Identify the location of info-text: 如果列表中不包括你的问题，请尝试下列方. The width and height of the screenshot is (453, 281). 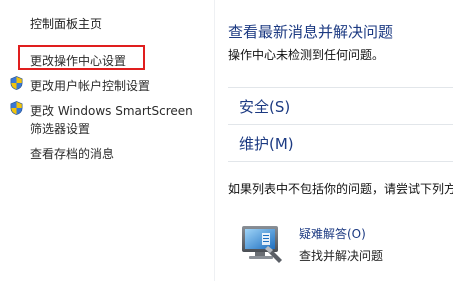
(340, 189).